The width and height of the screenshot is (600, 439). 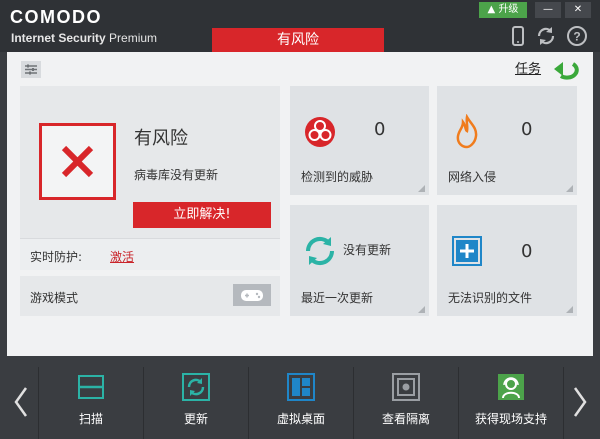 What do you see at coordinates (527, 251) in the screenshot?
I see `unrecognized-count: 0` at bounding box center [527, 251].